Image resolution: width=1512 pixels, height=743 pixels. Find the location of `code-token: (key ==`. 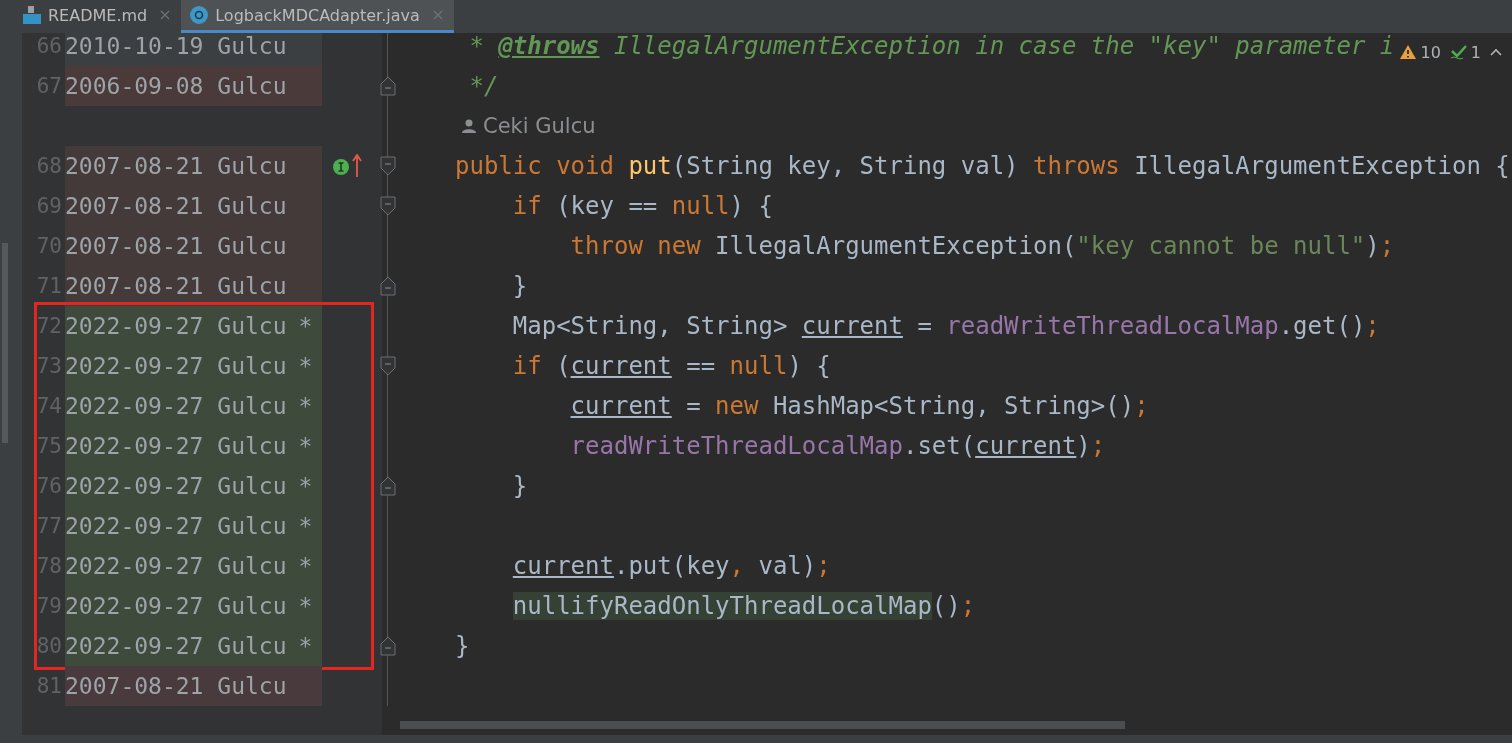

code-token: (key == is located at coordinates (607, 206).